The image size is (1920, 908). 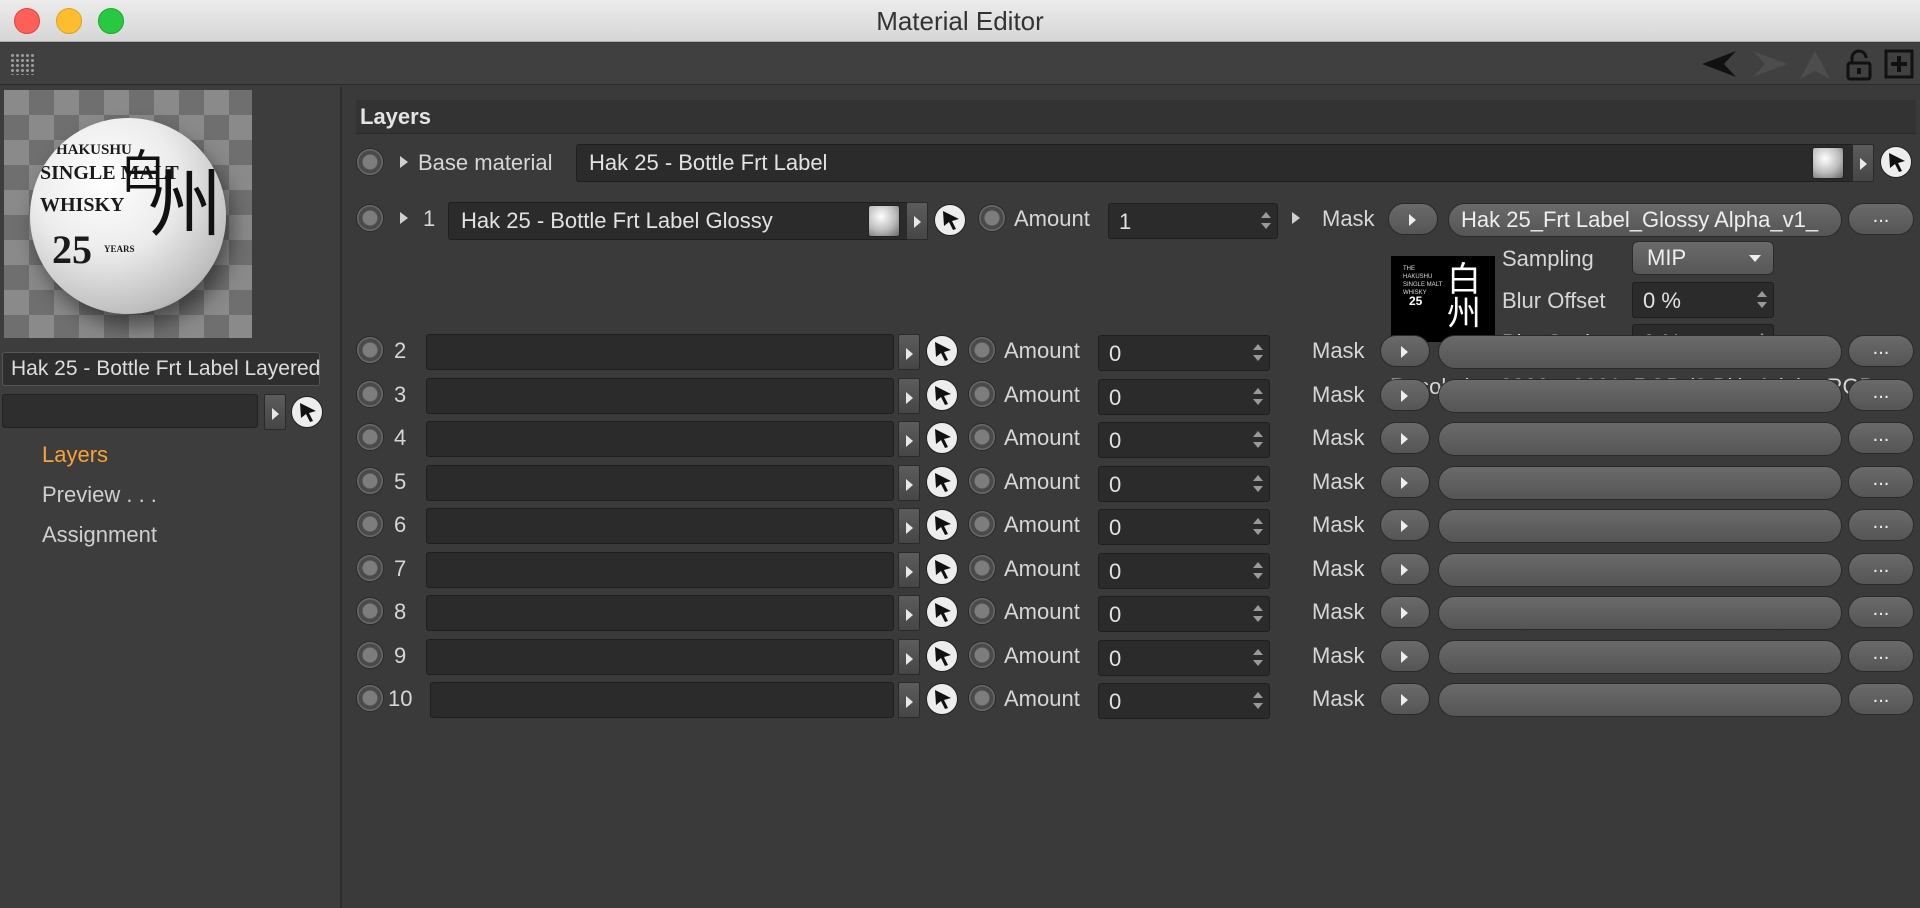 I want to click on base-animate-radio, so click(x=370, y=162).